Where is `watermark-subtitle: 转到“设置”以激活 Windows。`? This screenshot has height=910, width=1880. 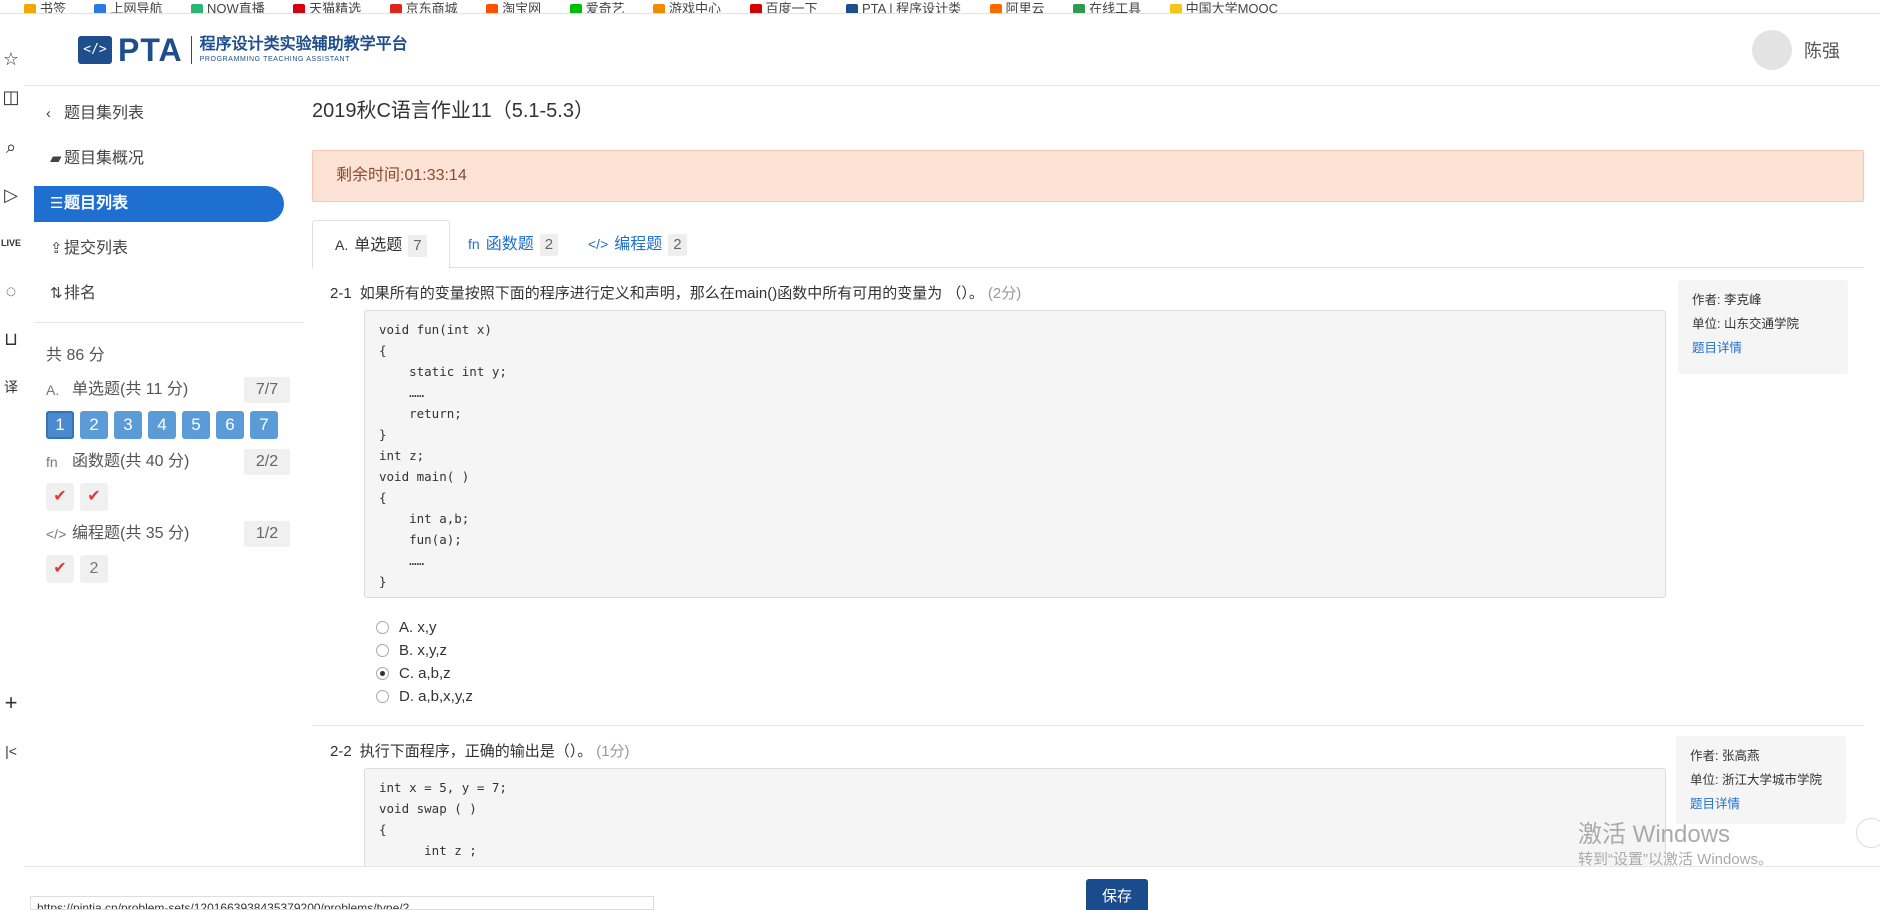 watermark-subtitle: 转到“设置”以激活 Windows。 is located at coordinates (1676, 859).